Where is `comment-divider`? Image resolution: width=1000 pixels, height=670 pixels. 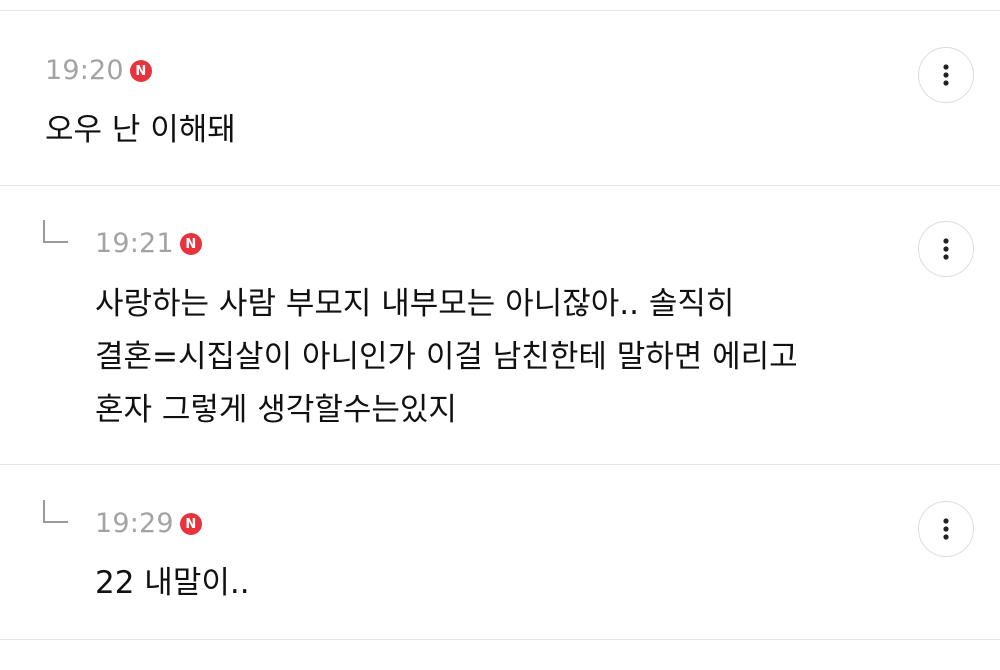
comment-divider is located at coordinates (500, 639).